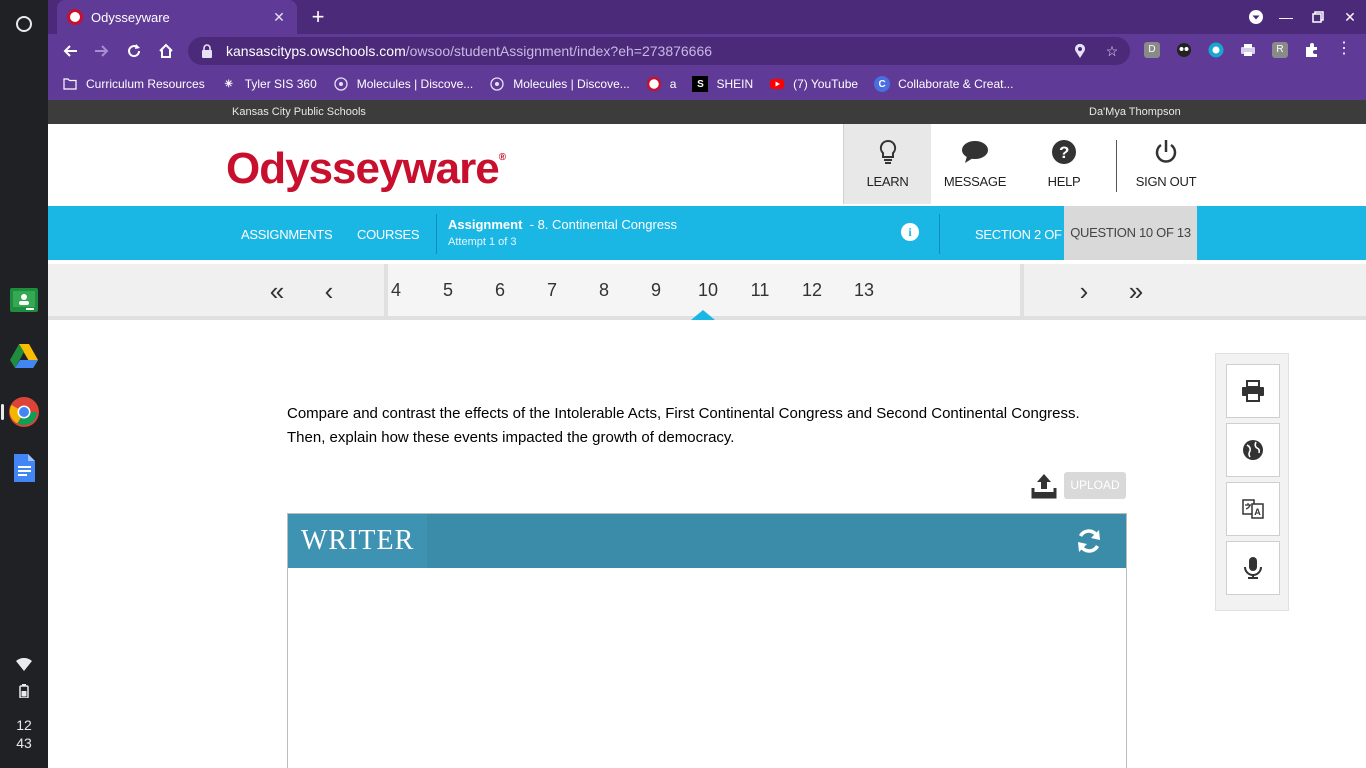 The height and width of the screenshot is (768, 1366). I want to click on question-number-current: 10, so click(708, 290).